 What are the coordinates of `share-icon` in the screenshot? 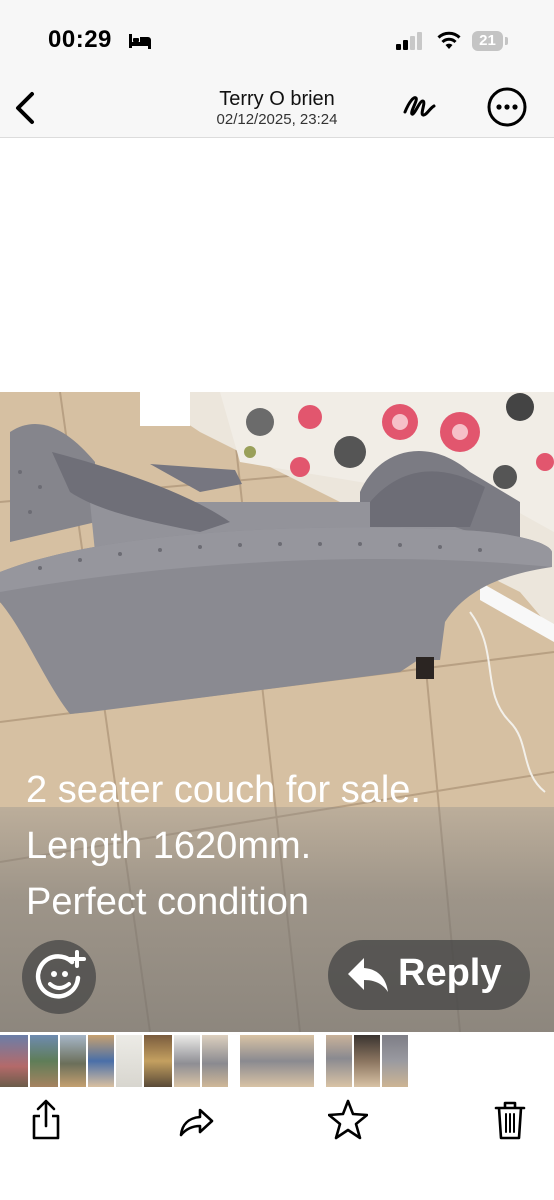 It's located at (46, 1120).